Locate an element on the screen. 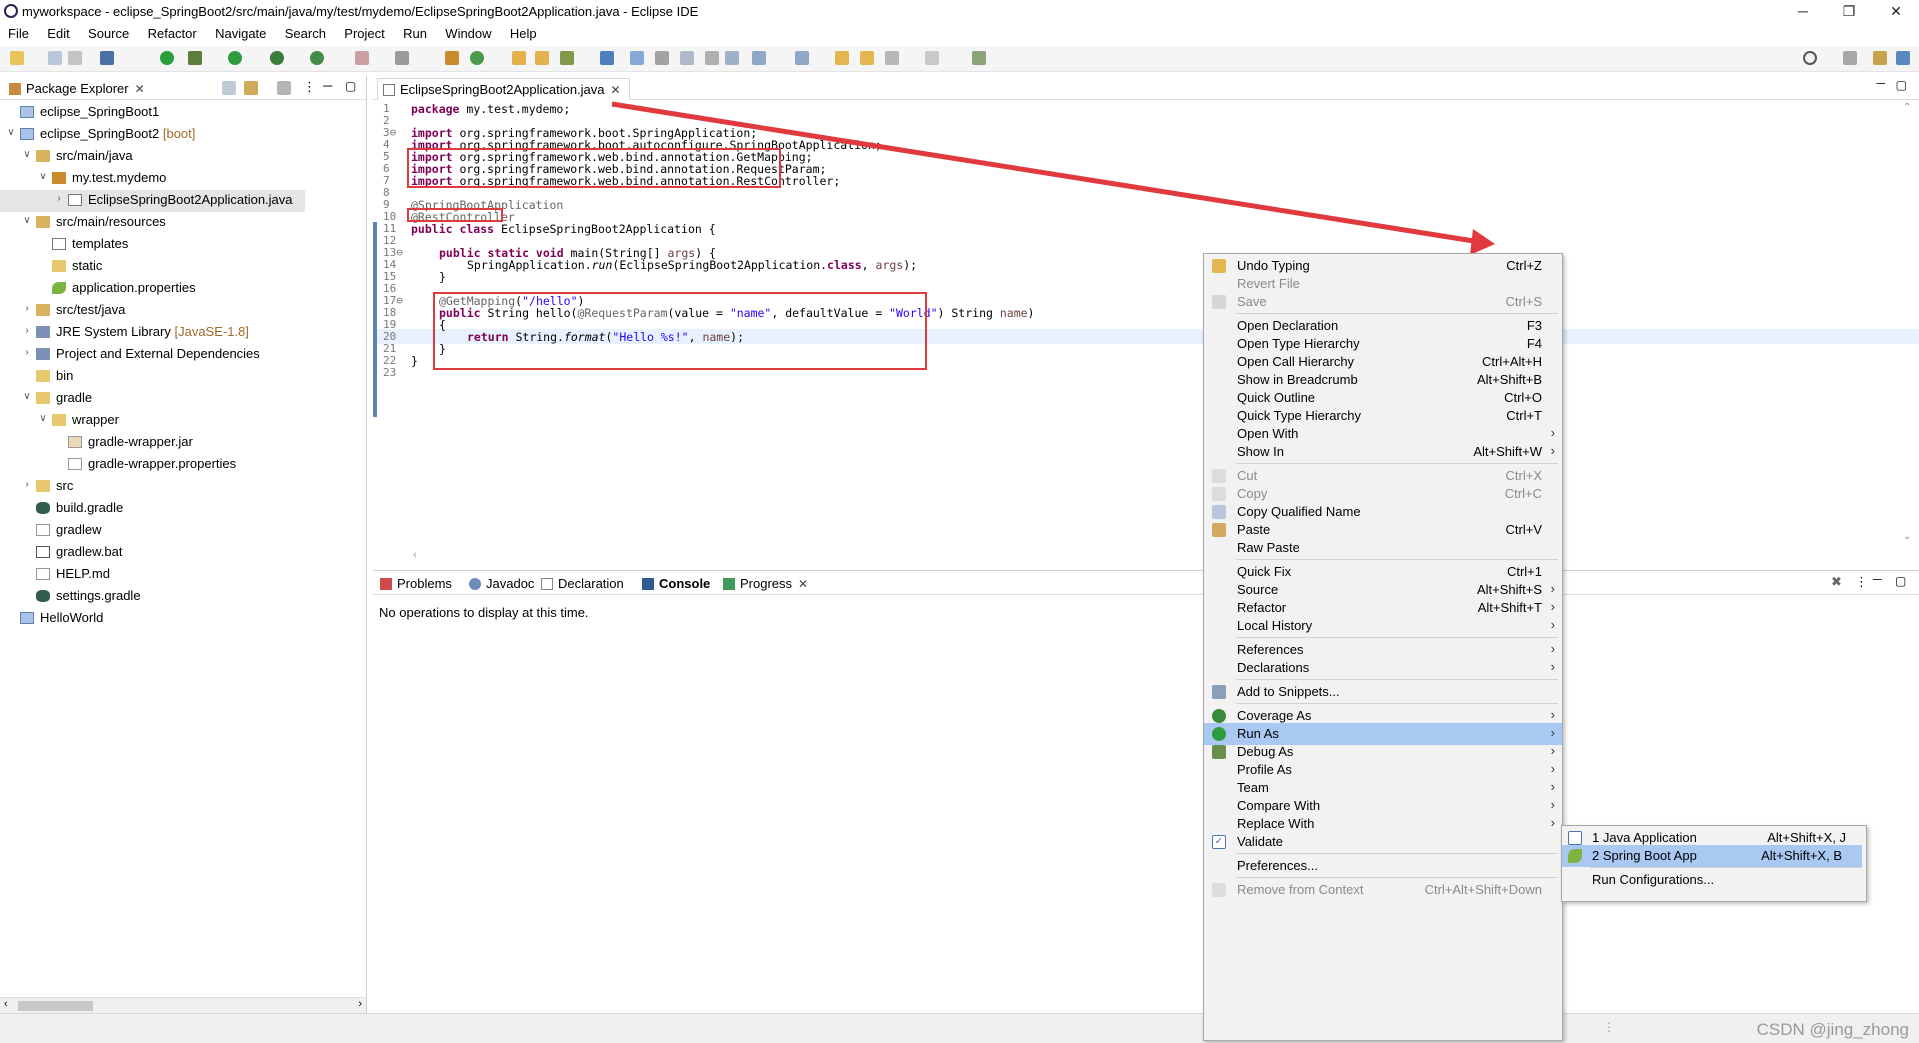  menu-item-local-history: Local History › is located at coordinates (1383, 626).